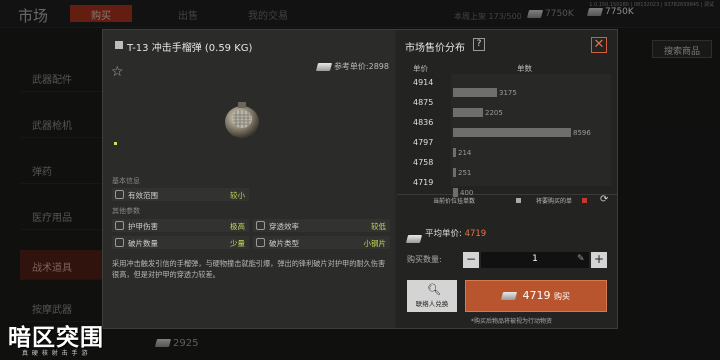 The width and height of the screenshot is (720, 360). What do you see at coordinates (126, 211) in the screenshot?
I see `other-params-label: 其他参数` at bounding box center [126, 211].